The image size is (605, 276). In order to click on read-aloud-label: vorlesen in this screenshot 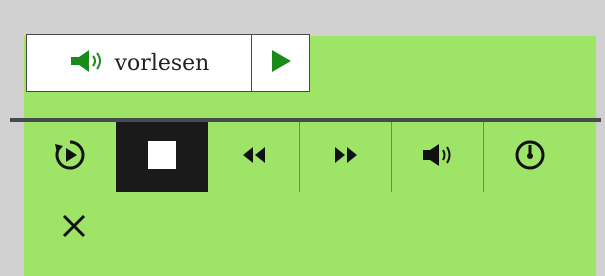, I will do `click(162, 63)`.